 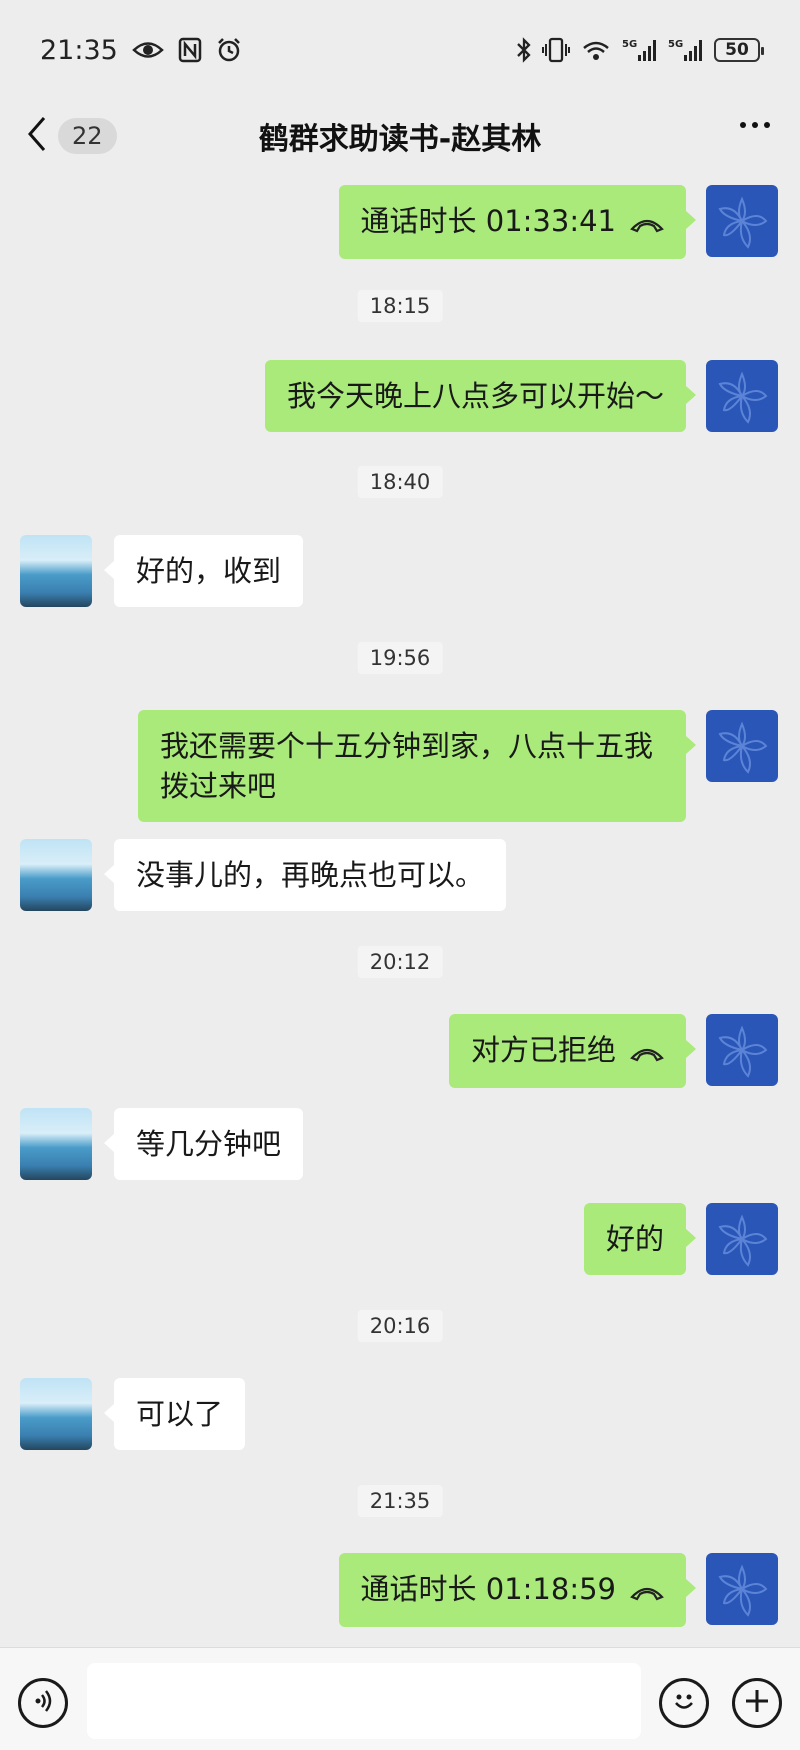 What do you see at coordinates (543, 1050) in the screenshot?
I see `call-record-text: 对方已拒绝` at bounding box center [543, 1050].